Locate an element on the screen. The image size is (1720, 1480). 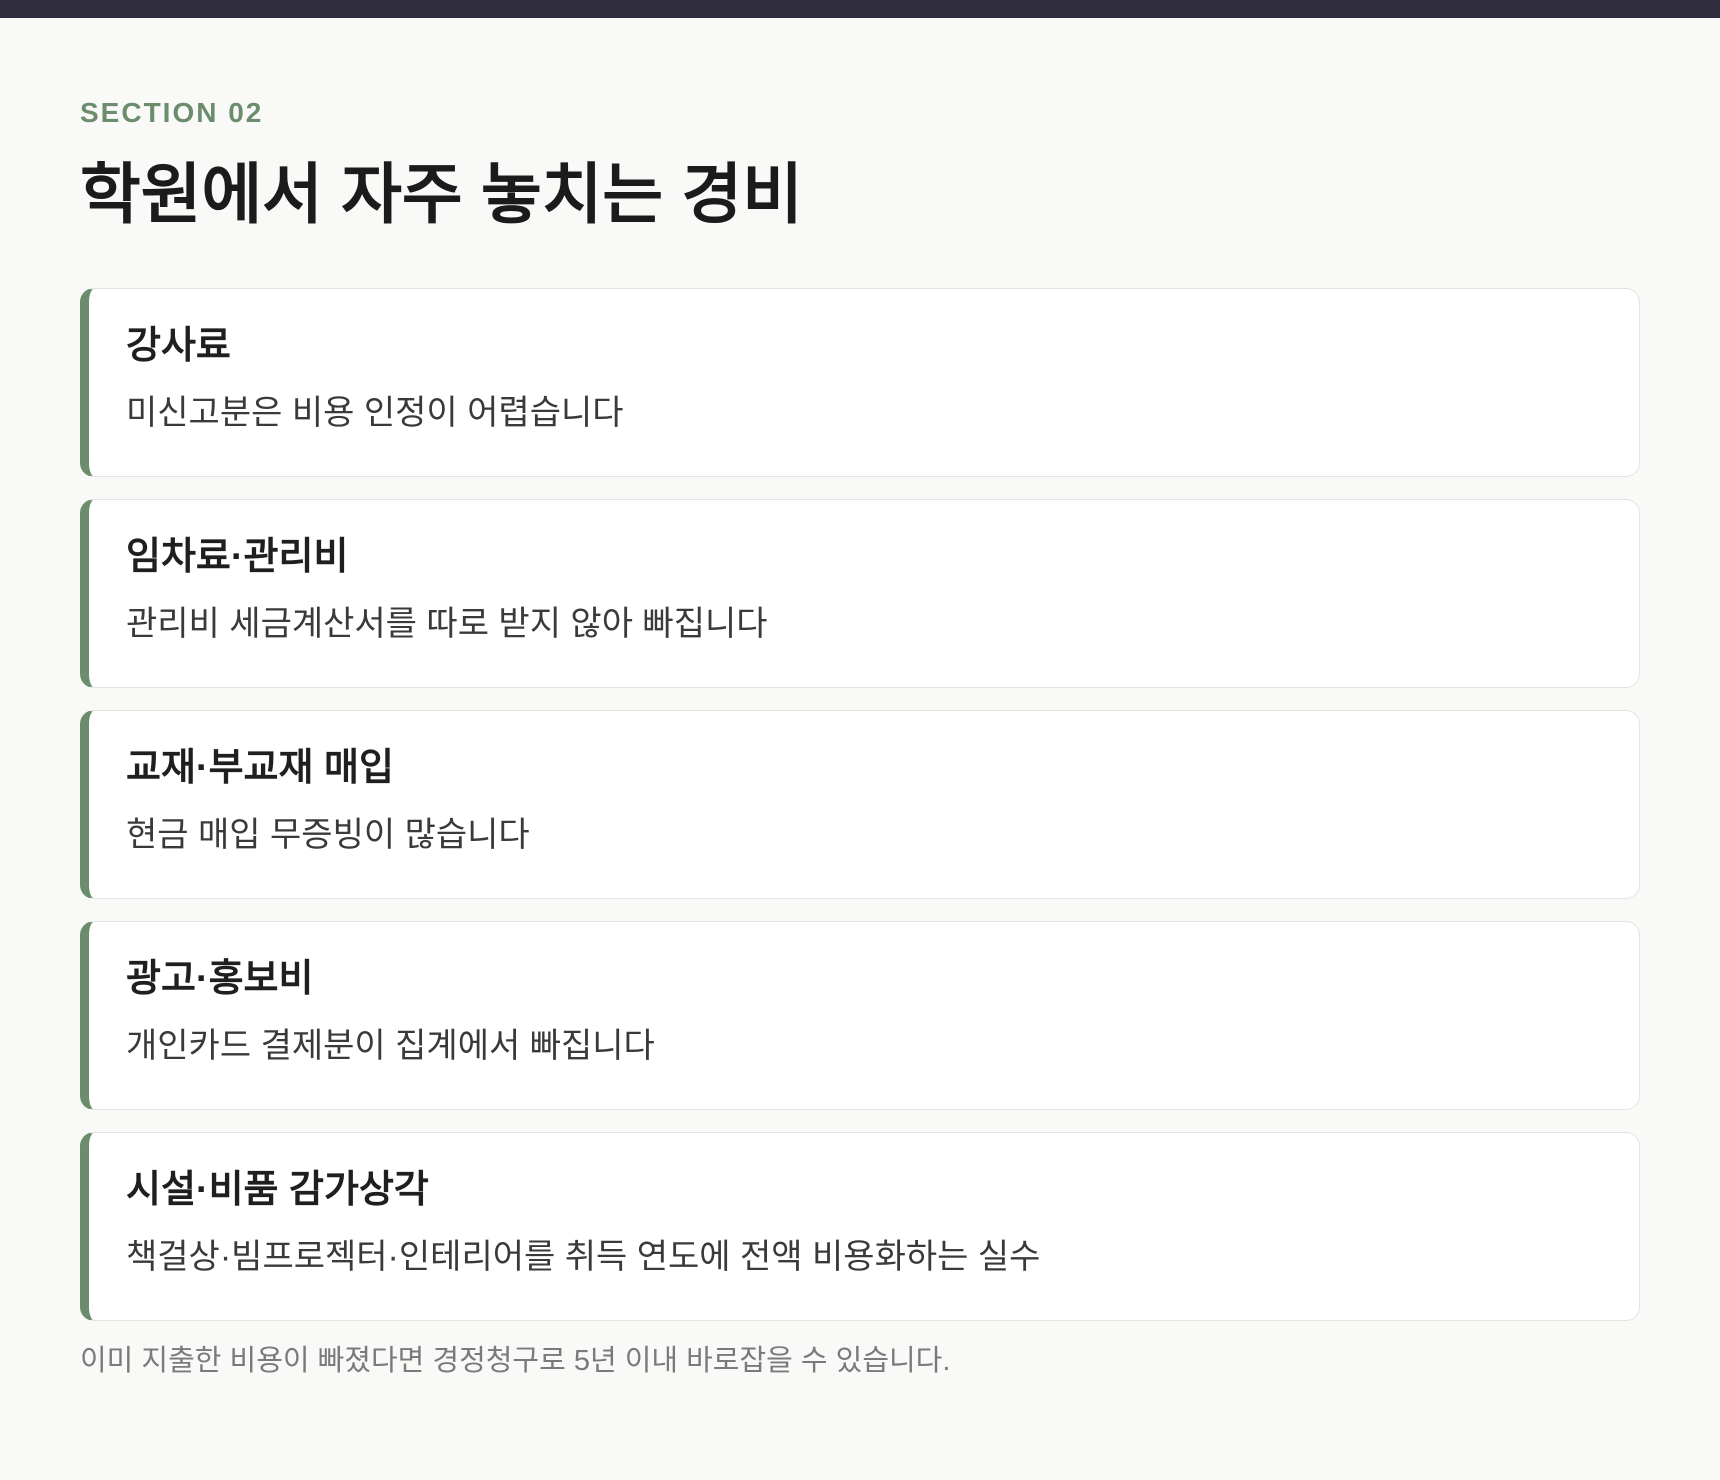
card-title: 시설·비품 감가상각 is located at coordinates (277, 1190).